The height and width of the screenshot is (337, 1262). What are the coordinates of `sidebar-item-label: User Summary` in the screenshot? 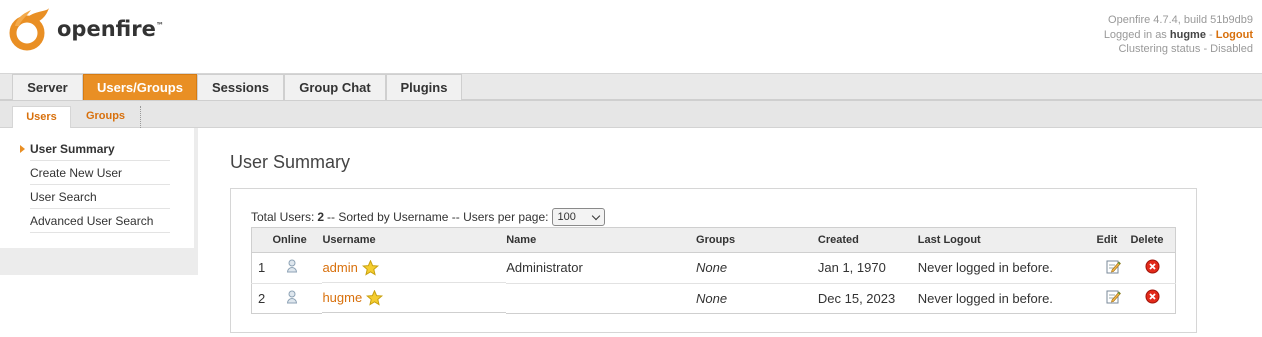 It's located at (72, 149).